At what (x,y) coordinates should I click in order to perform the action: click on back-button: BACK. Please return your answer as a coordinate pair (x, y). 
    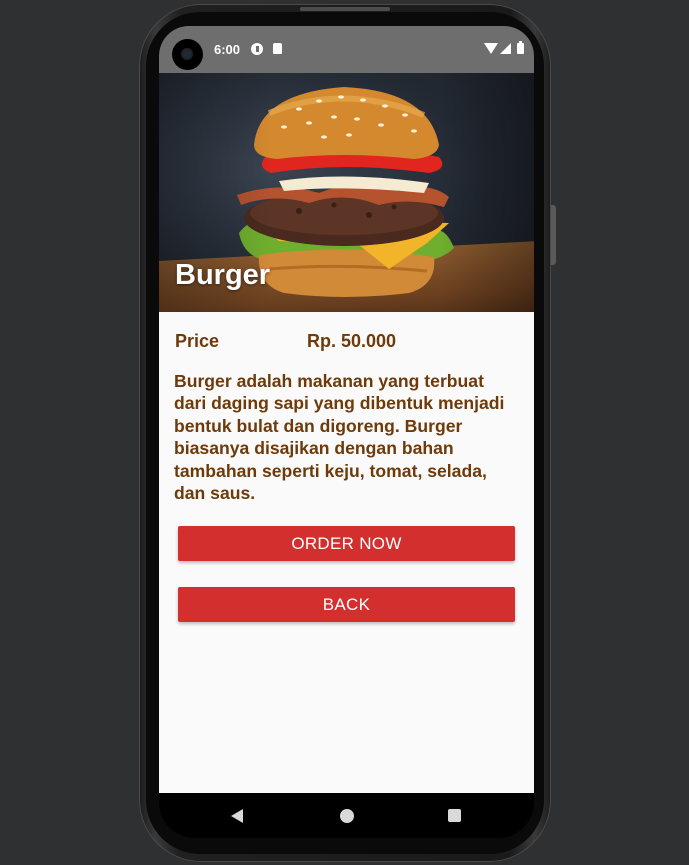
    Looking at the image, I should click on (346, 604).